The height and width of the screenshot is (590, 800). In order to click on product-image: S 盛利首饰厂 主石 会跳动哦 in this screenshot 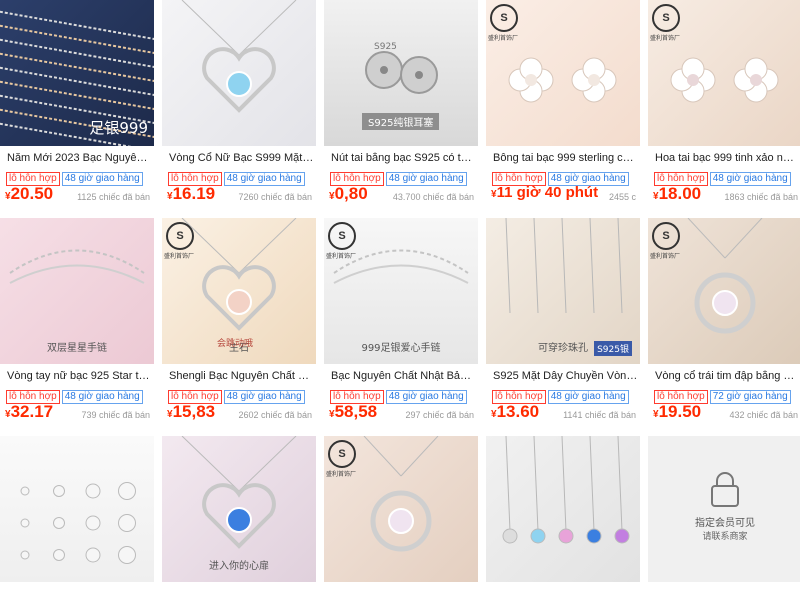, I will do `click(239, 291)`.